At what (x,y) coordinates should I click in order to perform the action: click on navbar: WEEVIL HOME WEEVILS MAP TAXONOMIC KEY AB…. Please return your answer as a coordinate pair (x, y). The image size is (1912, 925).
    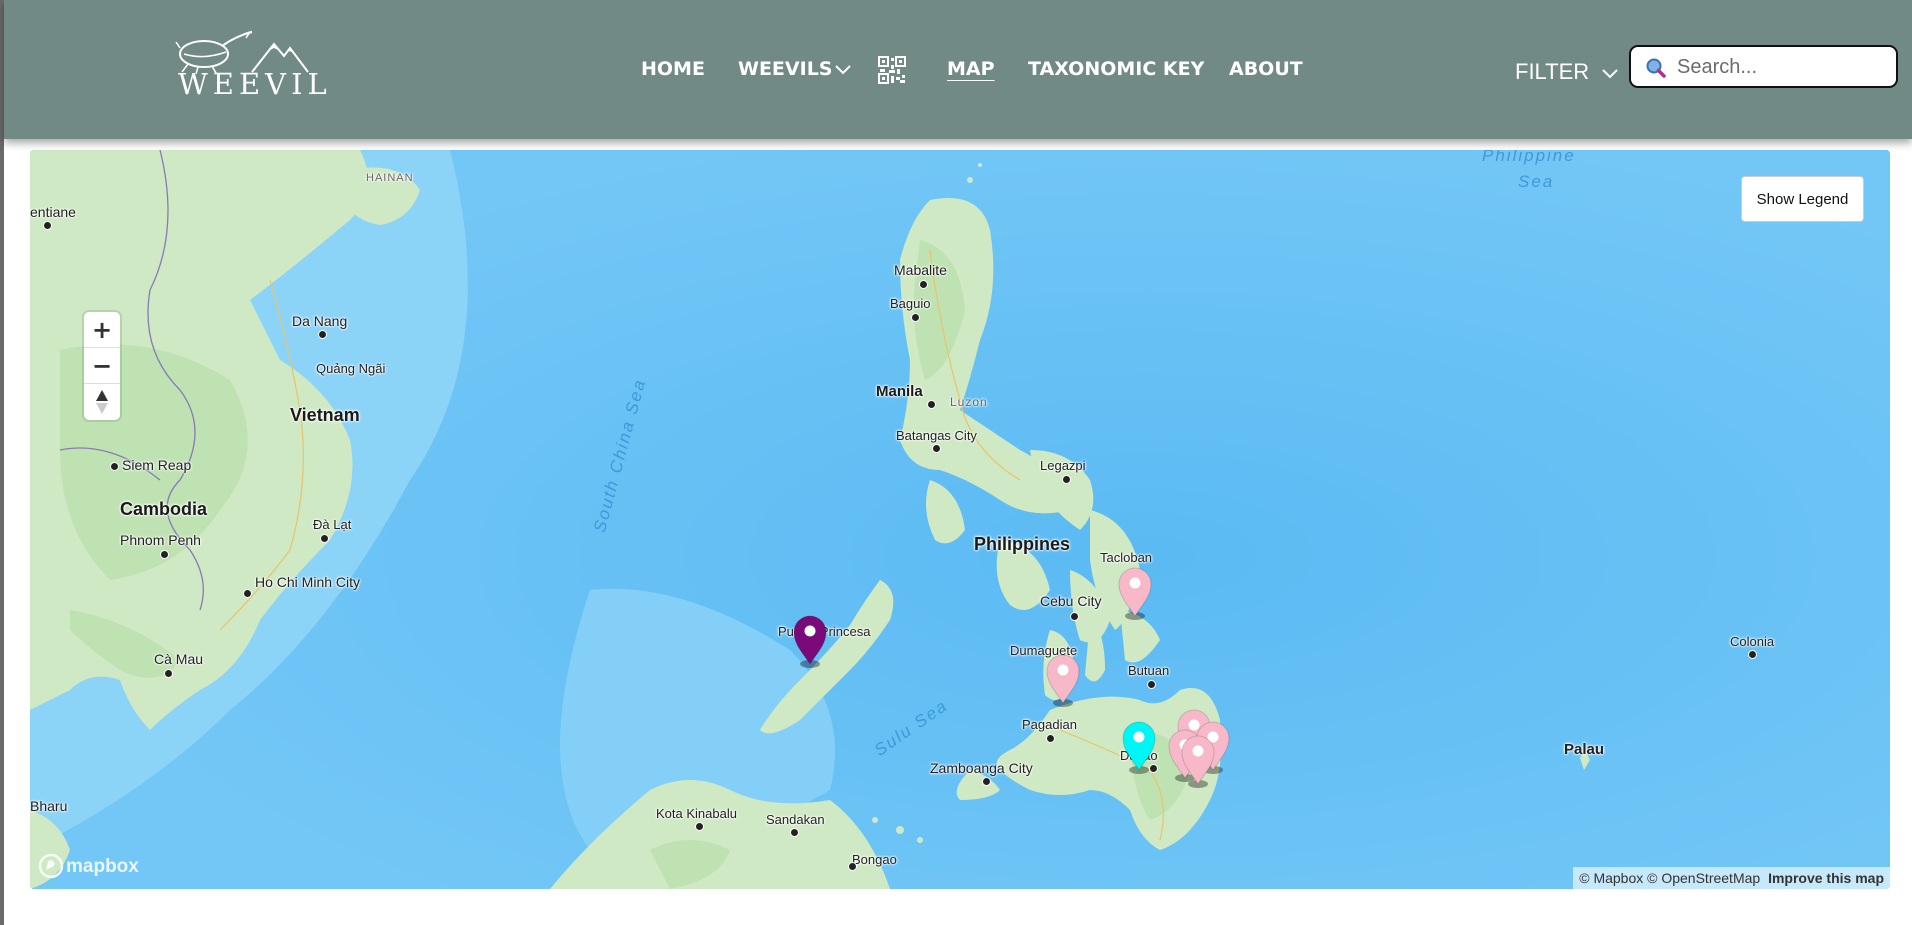
    Looking at the image, I should click on (958, 69).